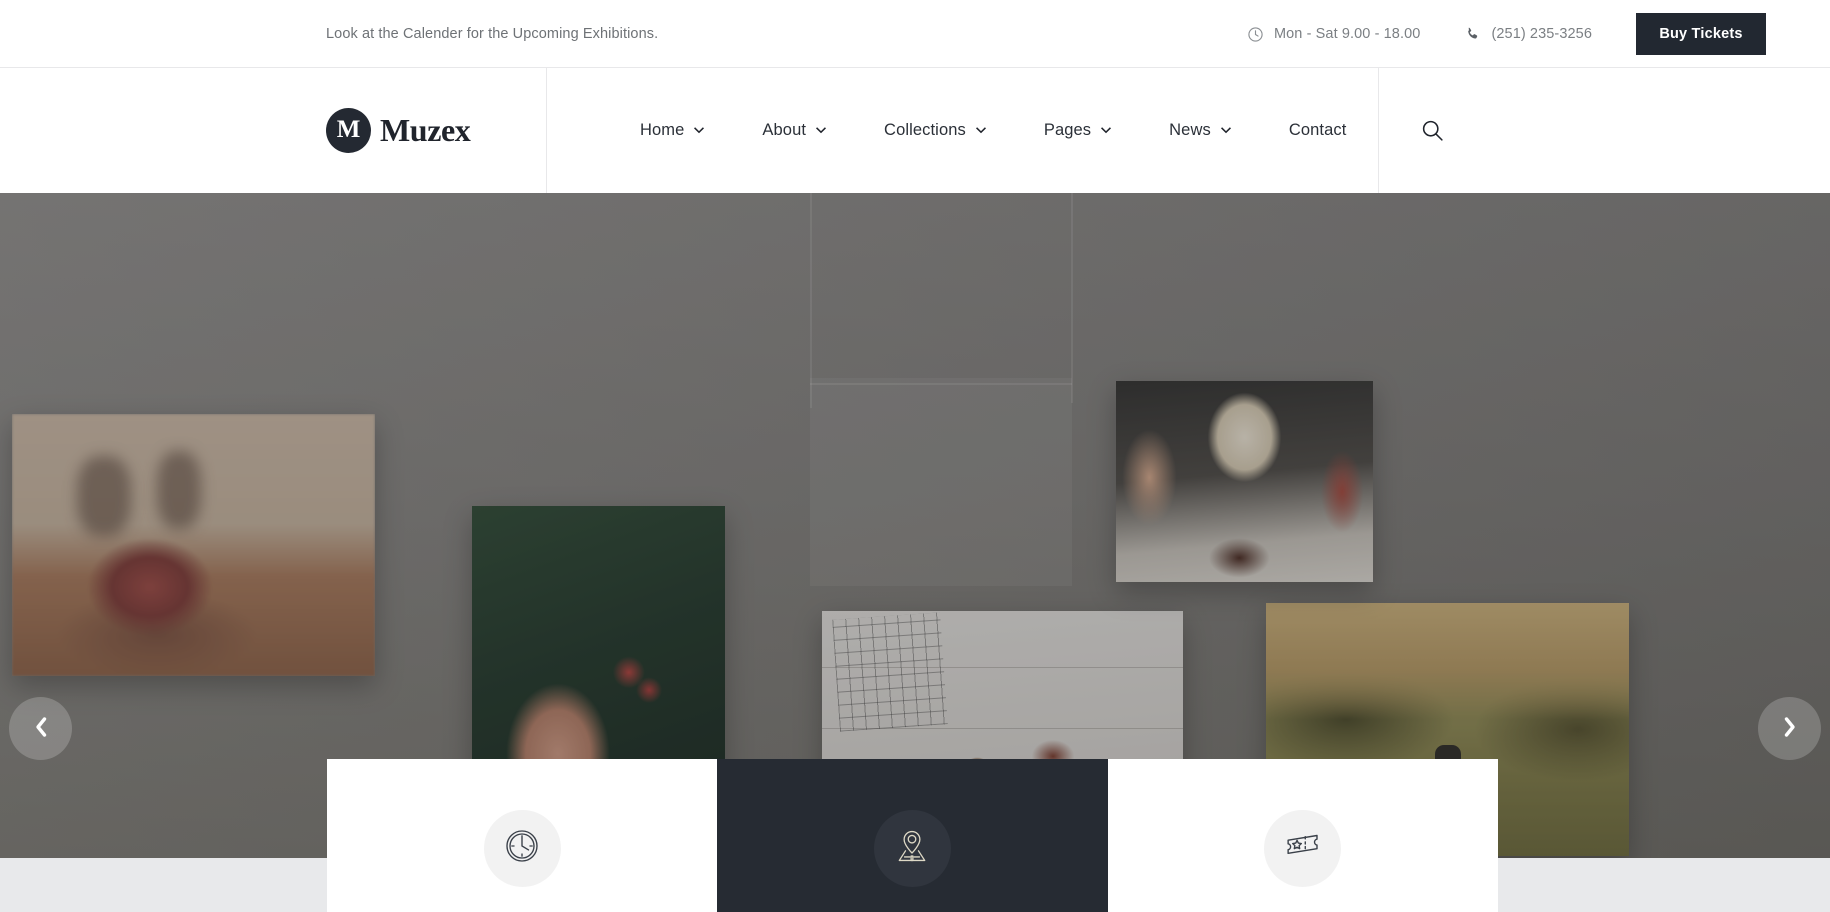 Image resolution: width=1830 pixels, height=912 pixels. What do you see at coordinates (1347, 34) in the screenshot?
I see `opening-hours-text: Mon - Sat 9.00 - 18.00` at bounding box center [1347, 34].